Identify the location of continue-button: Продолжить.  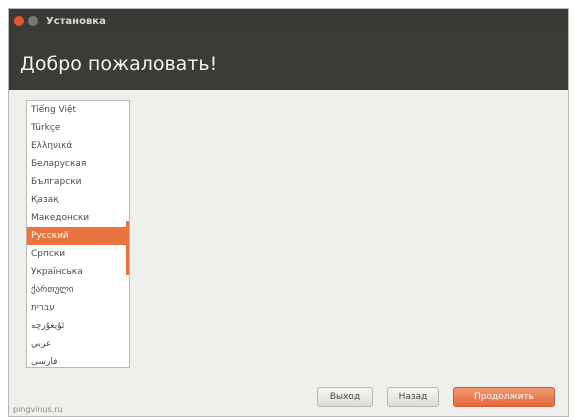
(504, 397).